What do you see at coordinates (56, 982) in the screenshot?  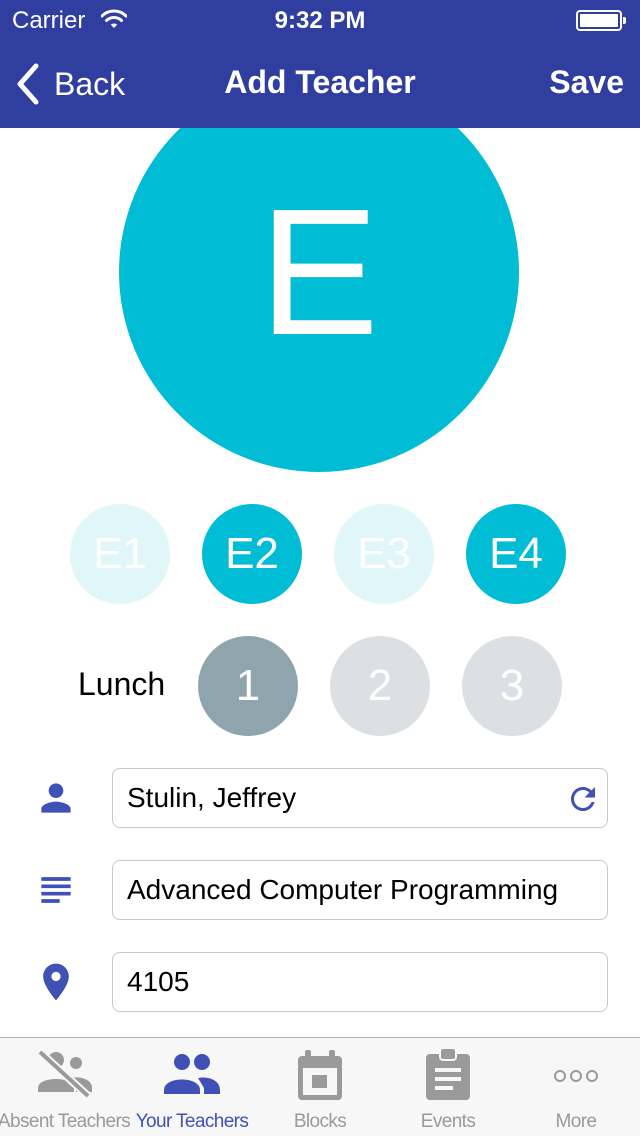 I see `location-pin-icon` at bounding box center [56, 982].